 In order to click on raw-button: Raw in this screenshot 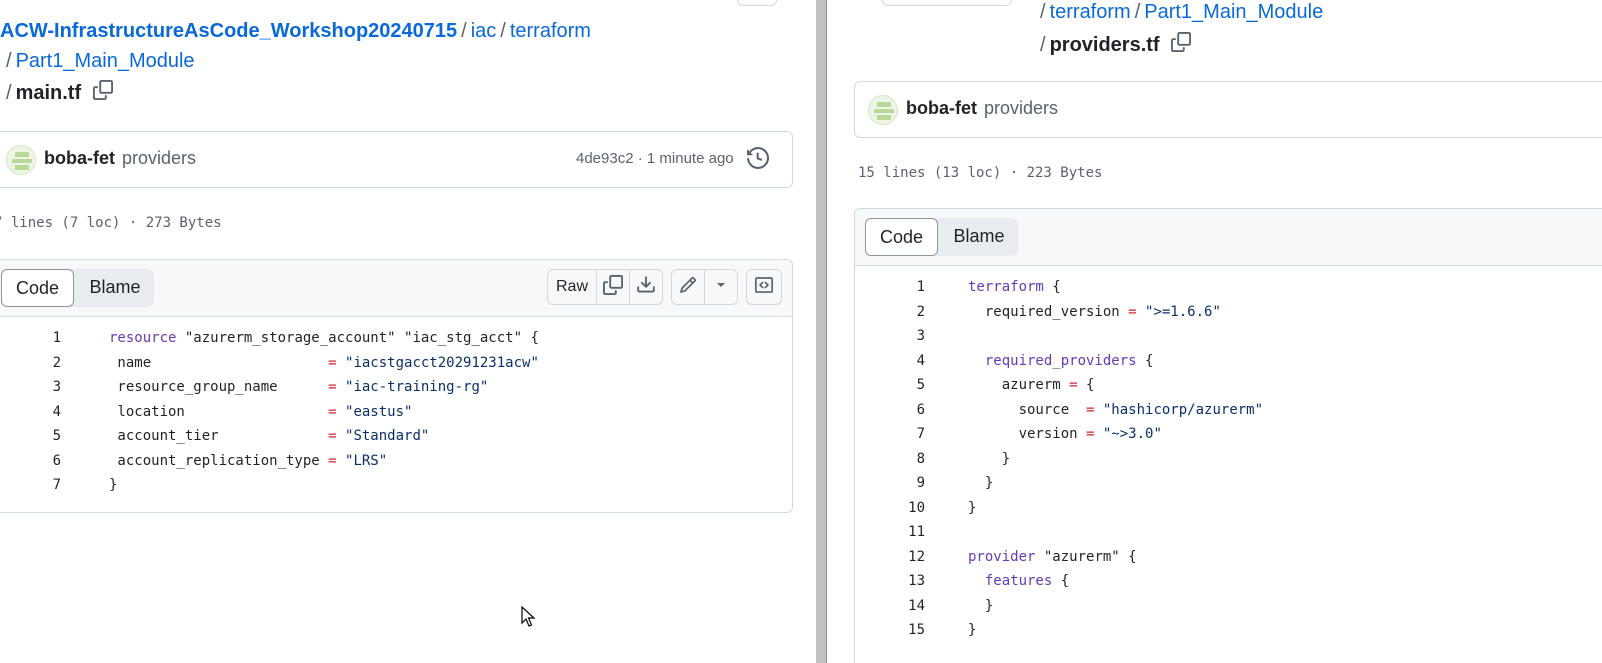, I will do `click(572, 287)`.